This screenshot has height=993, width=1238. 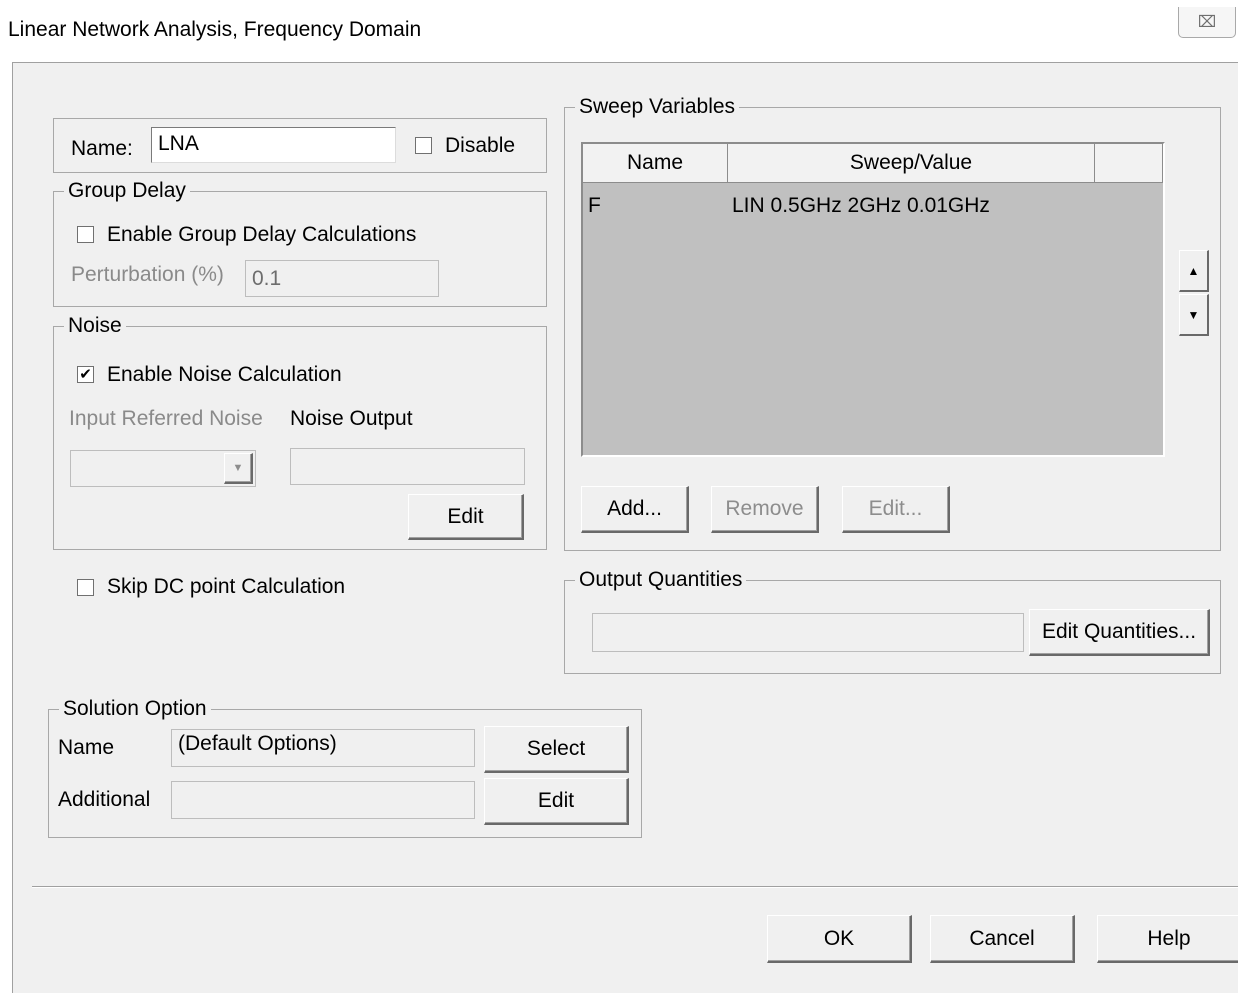 What do you see at coordinates (635, 887) in the screenshot?
I see `footer-separator` at bounding box center [635, 887].